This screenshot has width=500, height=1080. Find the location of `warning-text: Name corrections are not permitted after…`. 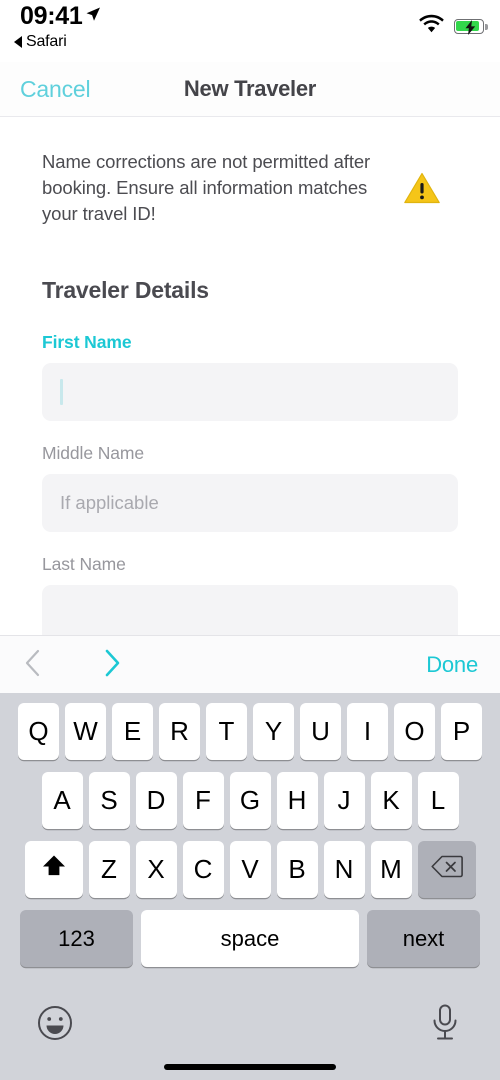

warning-text: Name corrections are not permitted after… is located at coordinates (206, 187).